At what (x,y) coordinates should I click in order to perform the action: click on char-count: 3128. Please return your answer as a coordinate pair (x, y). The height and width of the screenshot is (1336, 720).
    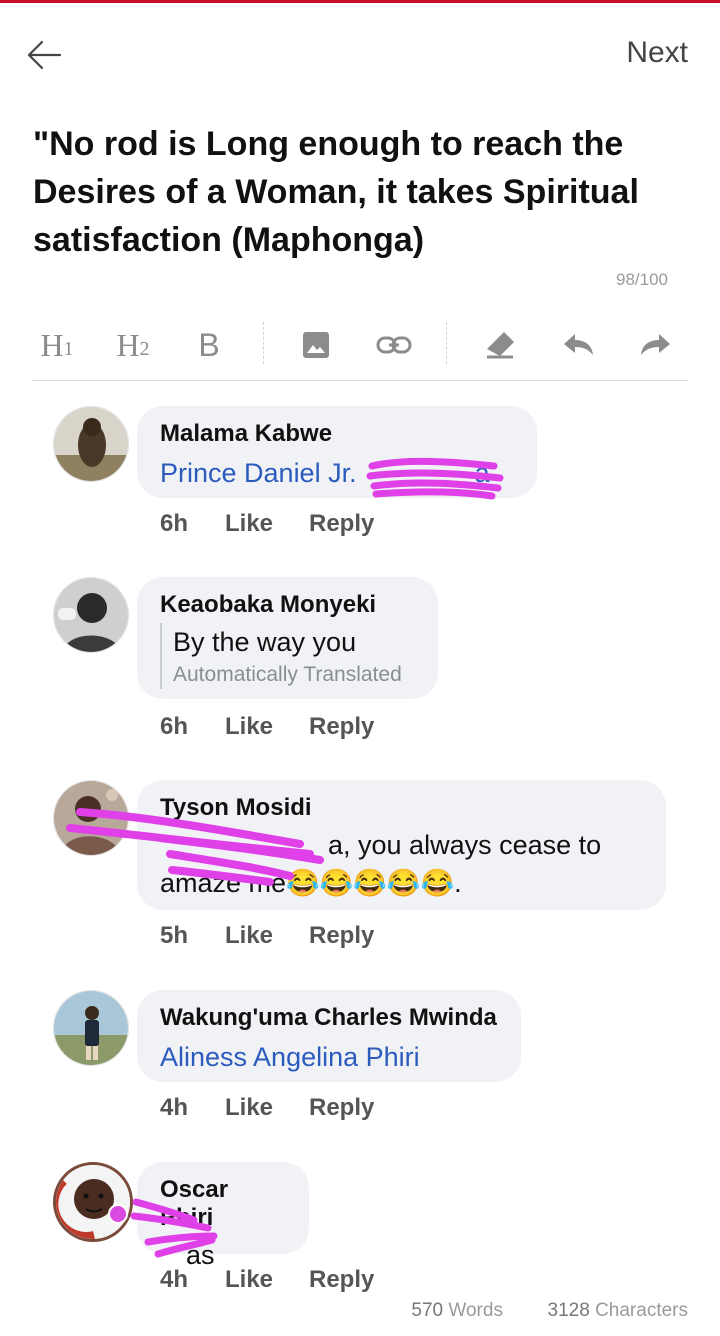
    Looking at the image, I should click on (568, 1310).